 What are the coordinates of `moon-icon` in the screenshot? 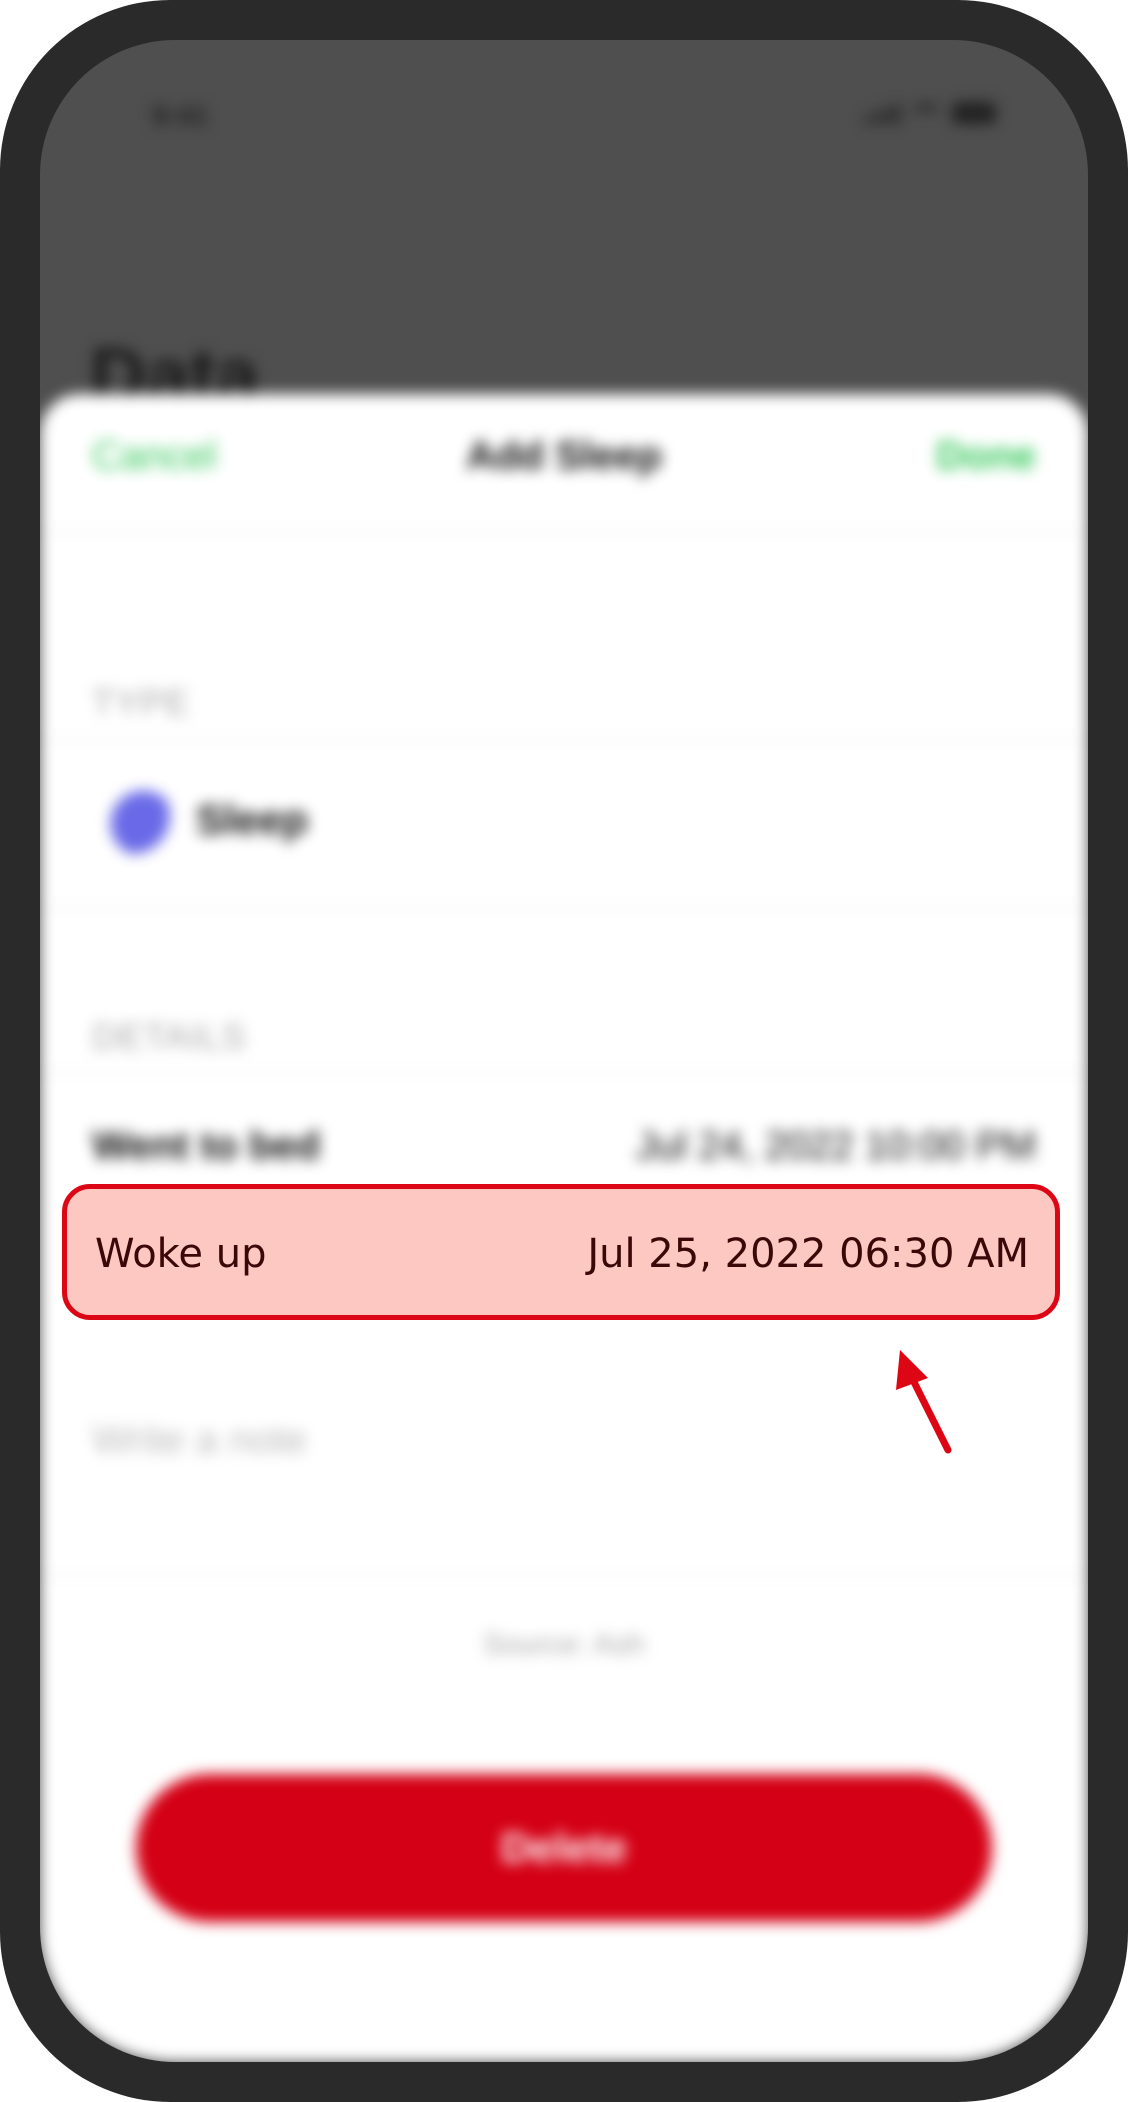 It's located at (132, 816).